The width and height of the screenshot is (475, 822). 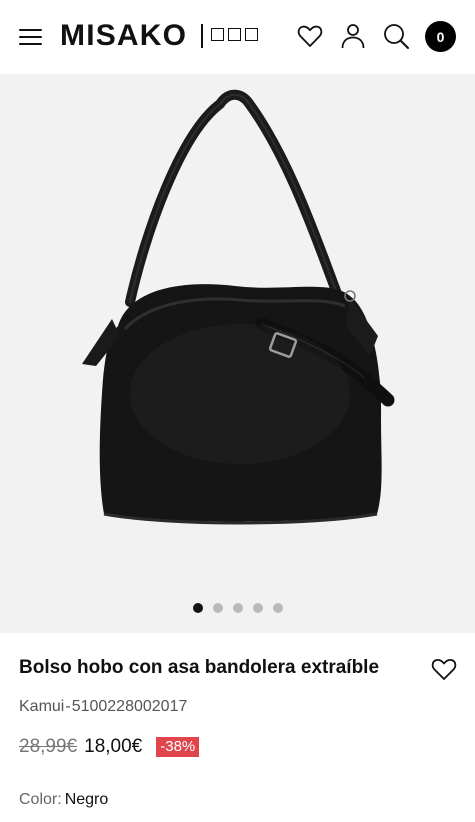 I want to click on heart-icon, so click(x=310, y=36).